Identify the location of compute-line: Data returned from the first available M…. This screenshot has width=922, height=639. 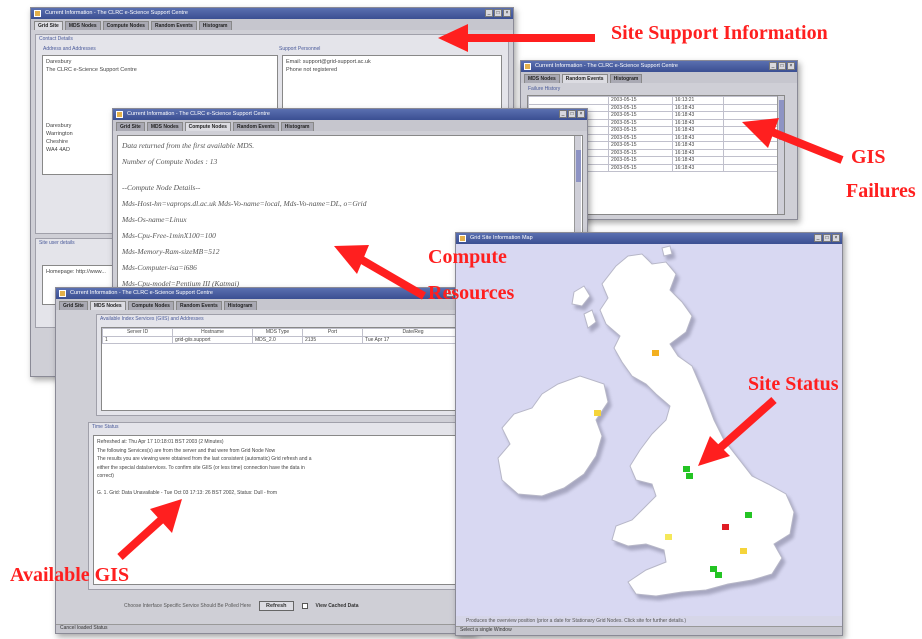
(188, 145).